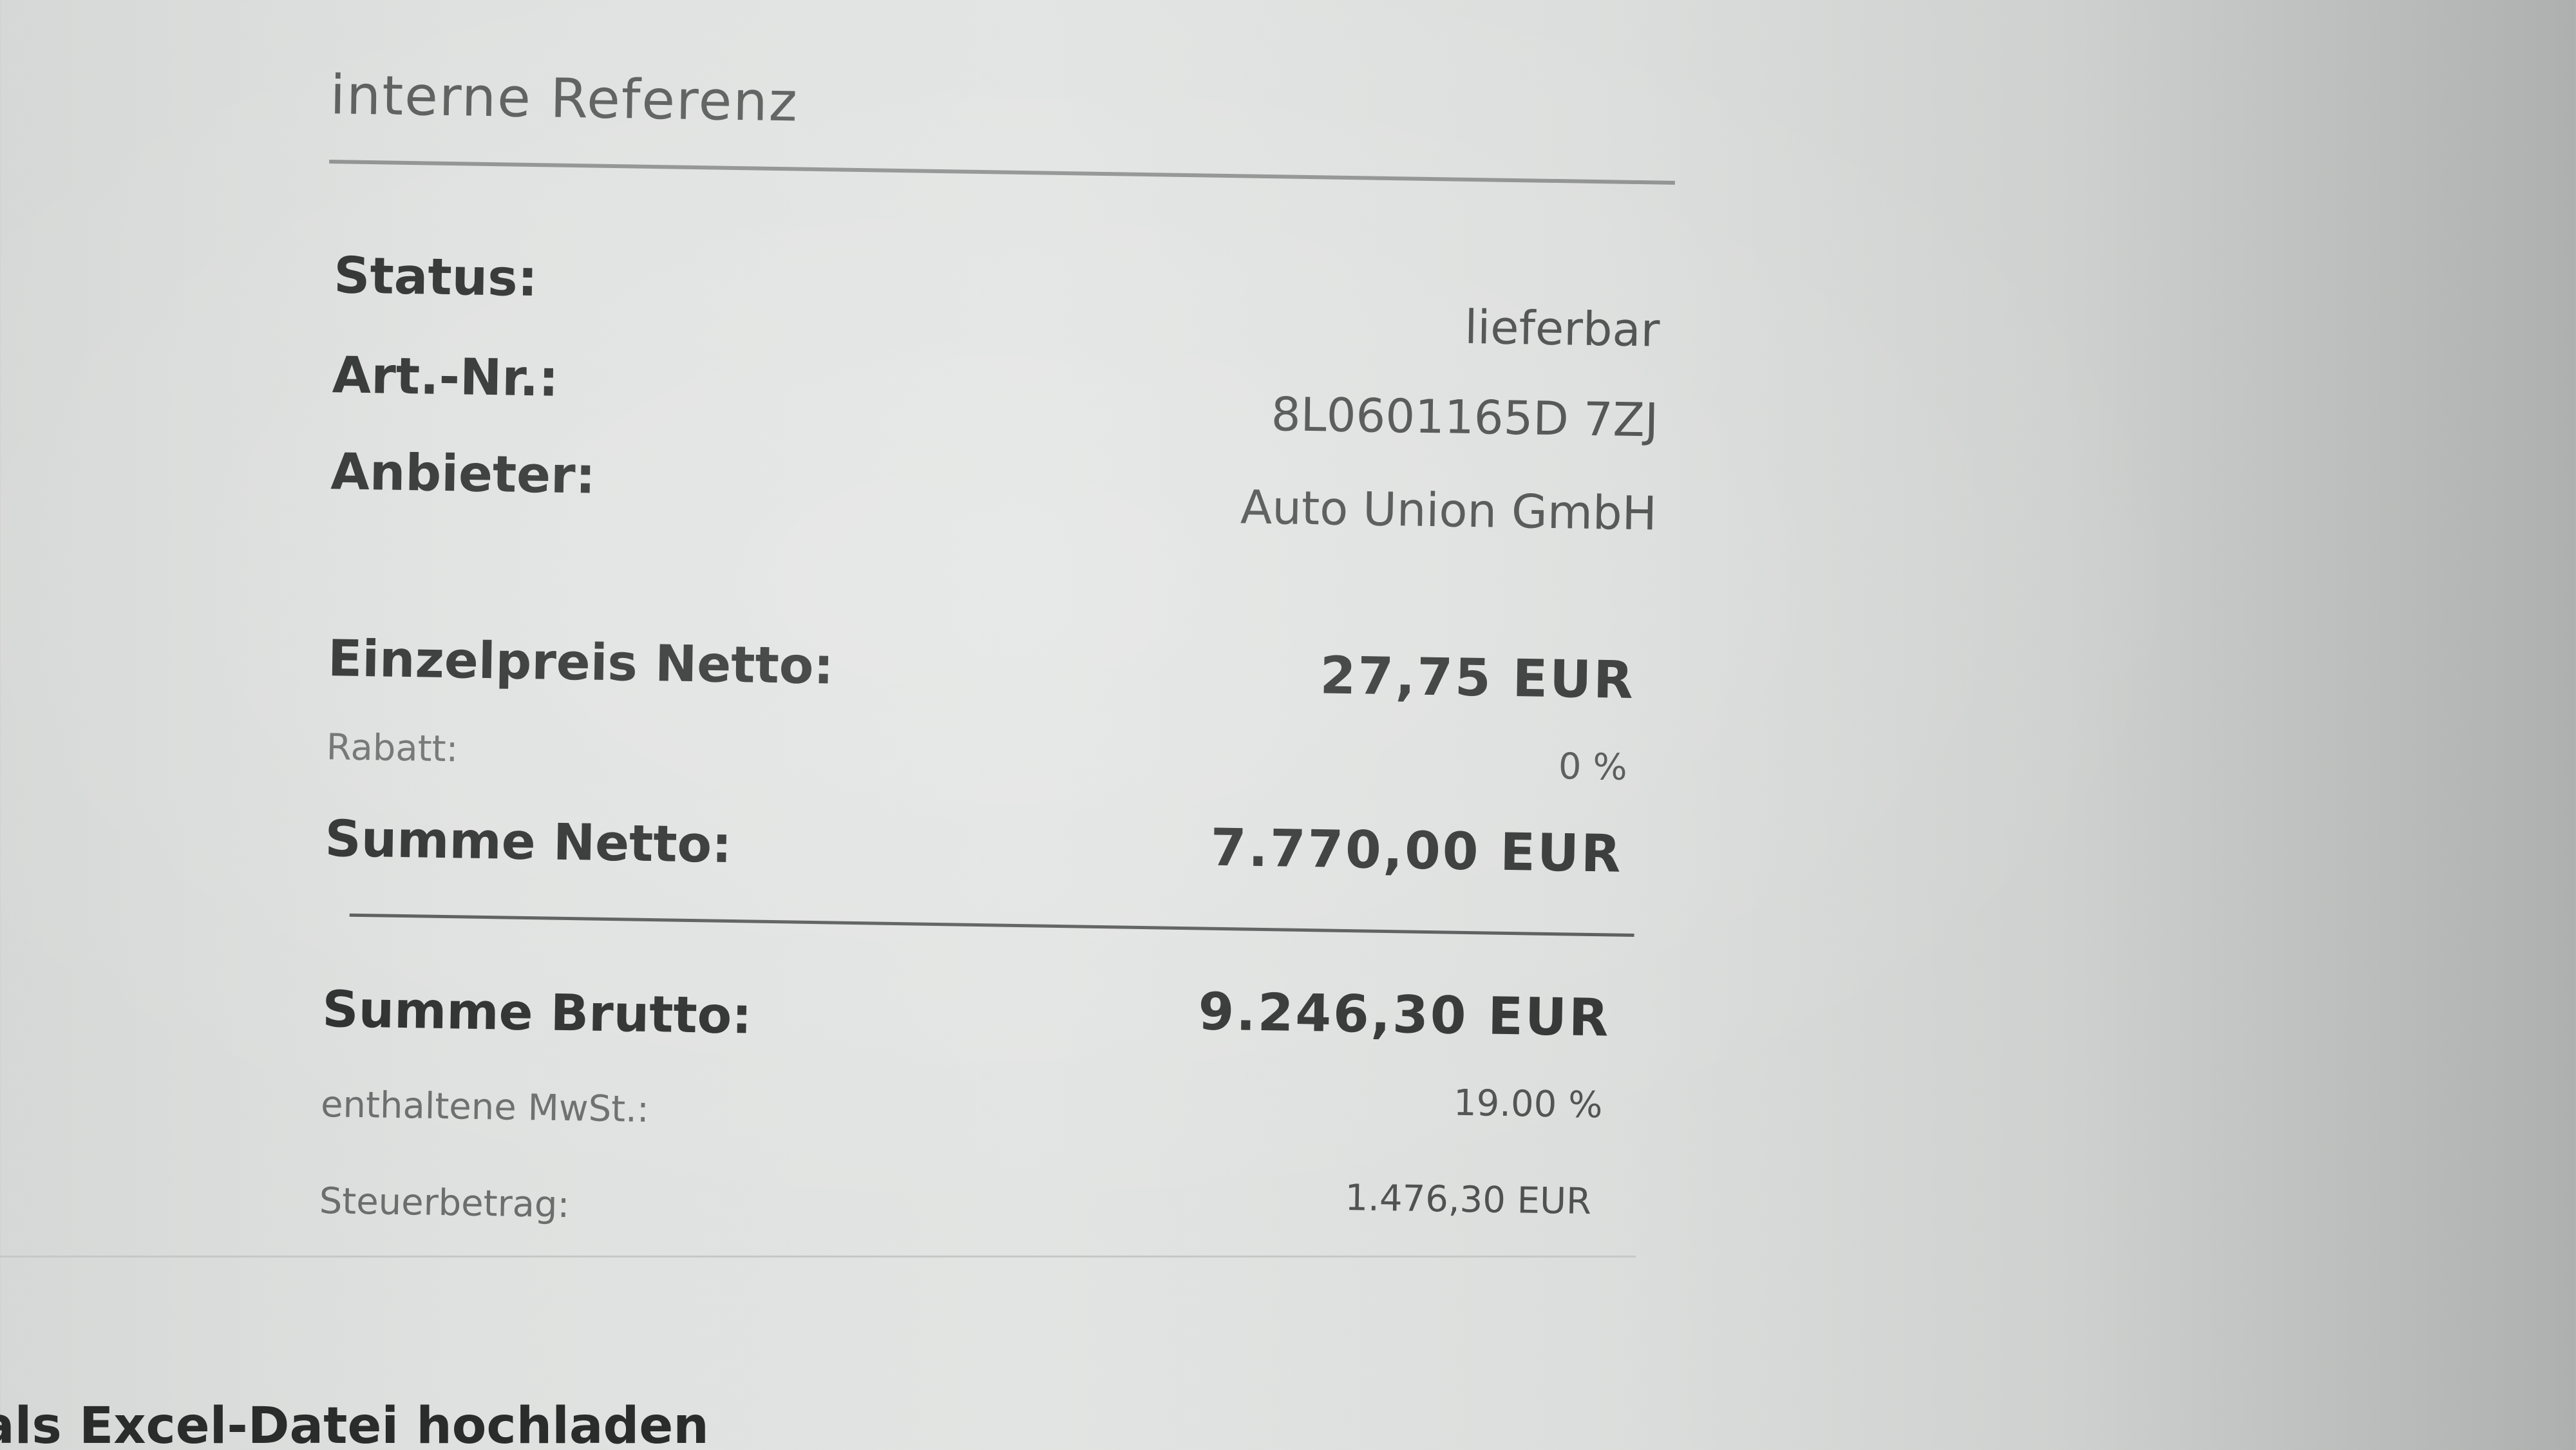 The height and width of the screenshot is (1450, 2576). What do you see at coordinates (818, 1256) in the screenshot?
I see `section-divider` at bounding box center [818, 1256].